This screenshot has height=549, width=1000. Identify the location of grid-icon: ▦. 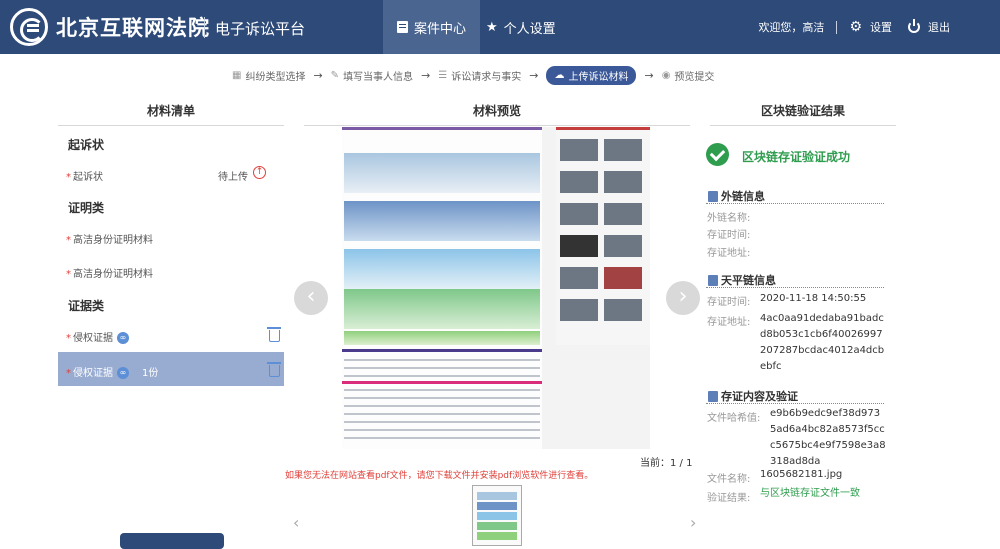
(237, 75).